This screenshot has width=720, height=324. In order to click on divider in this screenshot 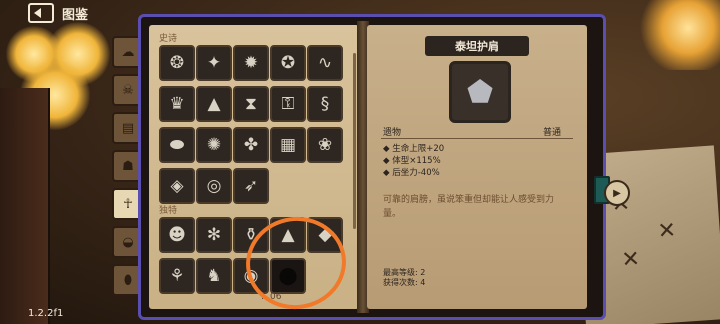, I will do `click(477, 138)`.